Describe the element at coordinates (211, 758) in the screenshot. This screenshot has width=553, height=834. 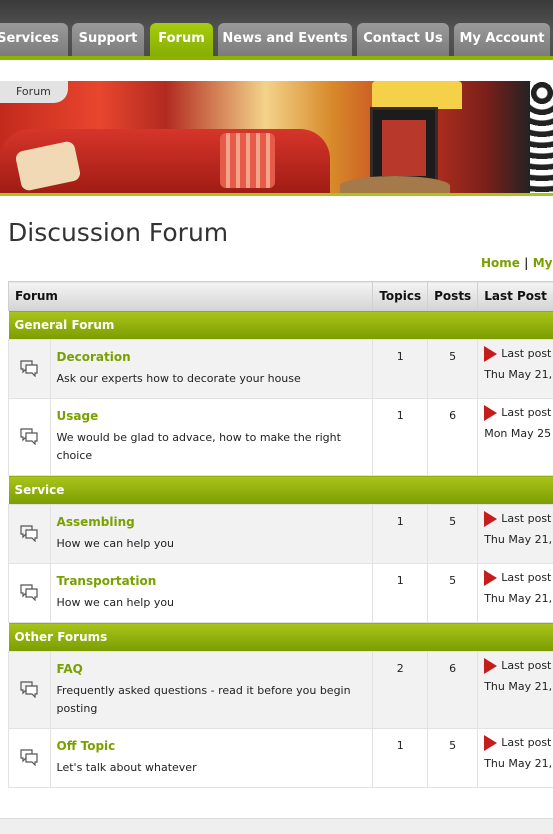
I see `forum-info: Off Topic Let's talk about whatever` at that location.